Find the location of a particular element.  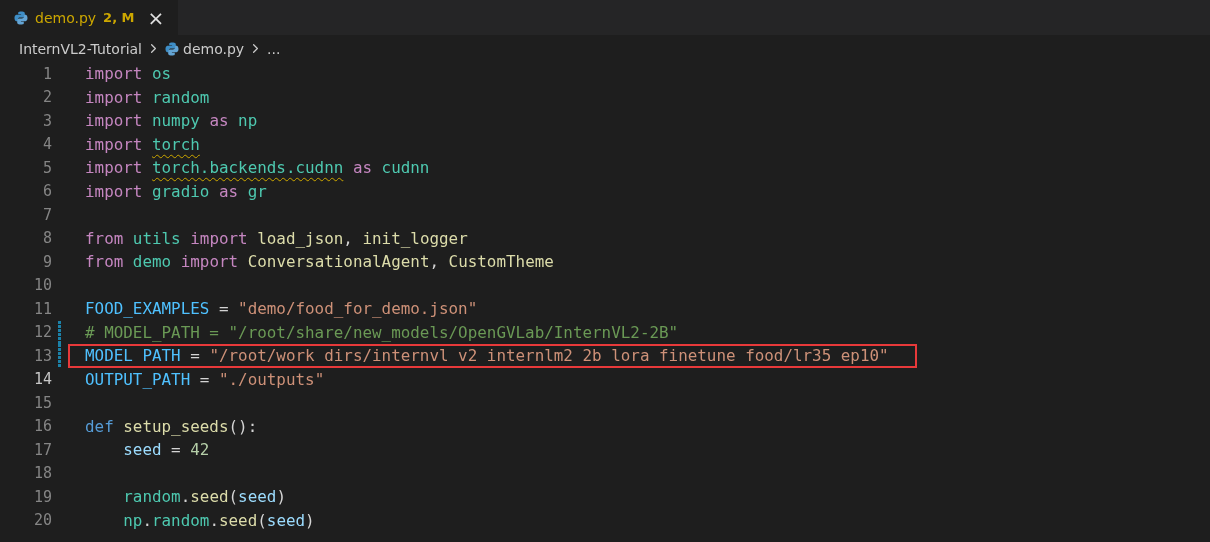

tab-filename: demo.py is located at coordinates (66, 17).